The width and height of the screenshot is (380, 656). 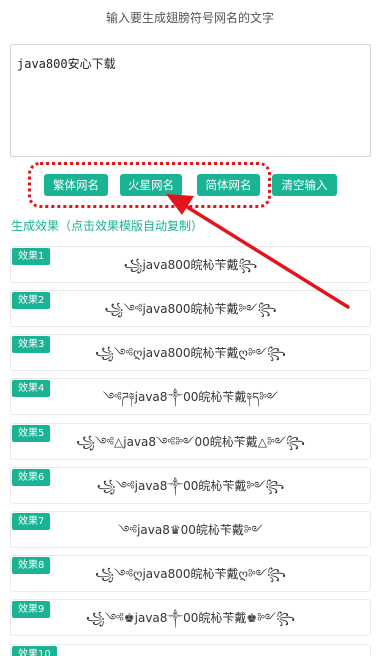 I want to click on result-row: ꧁༺ღjava800皖杺苄戴ღ༻꧂ 效果8, so click(x=190, y=573).